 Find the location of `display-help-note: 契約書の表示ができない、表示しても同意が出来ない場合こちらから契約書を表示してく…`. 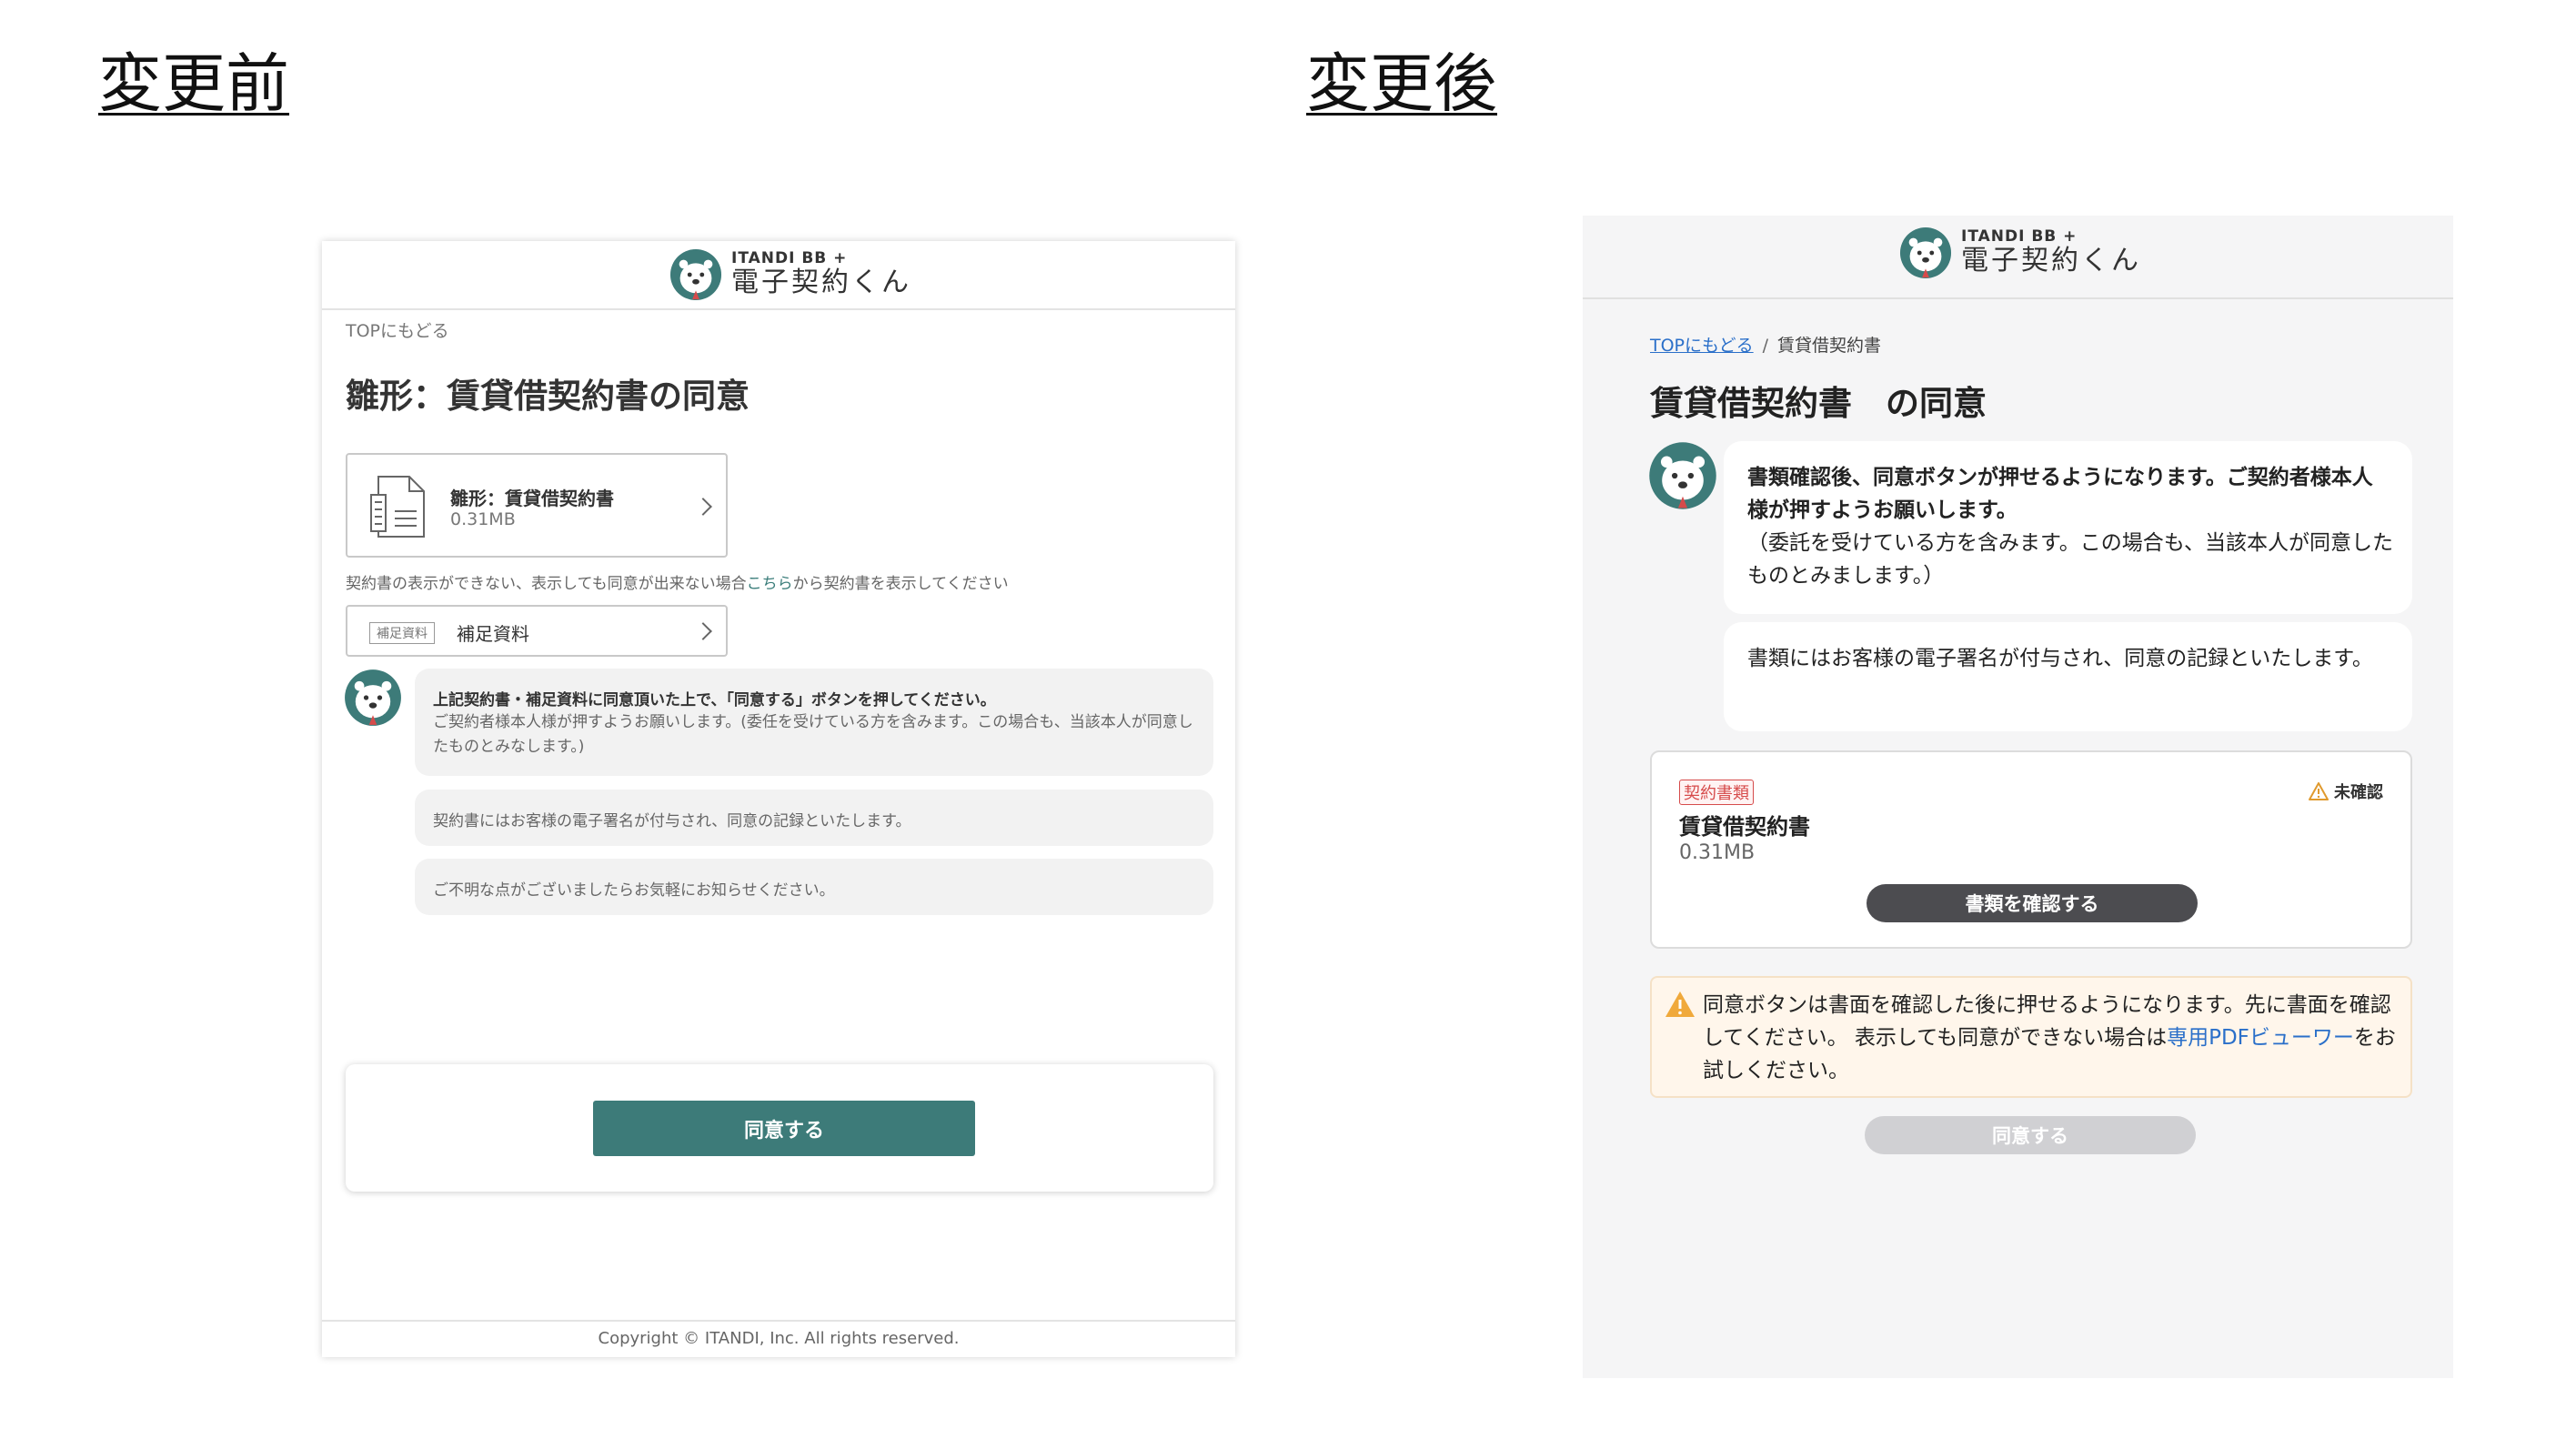

display-help-note: 契約書の表示ができない、表示しても同意が出来ない場合こちらから契約書を表示してく… is located at coordinates (677, 581).